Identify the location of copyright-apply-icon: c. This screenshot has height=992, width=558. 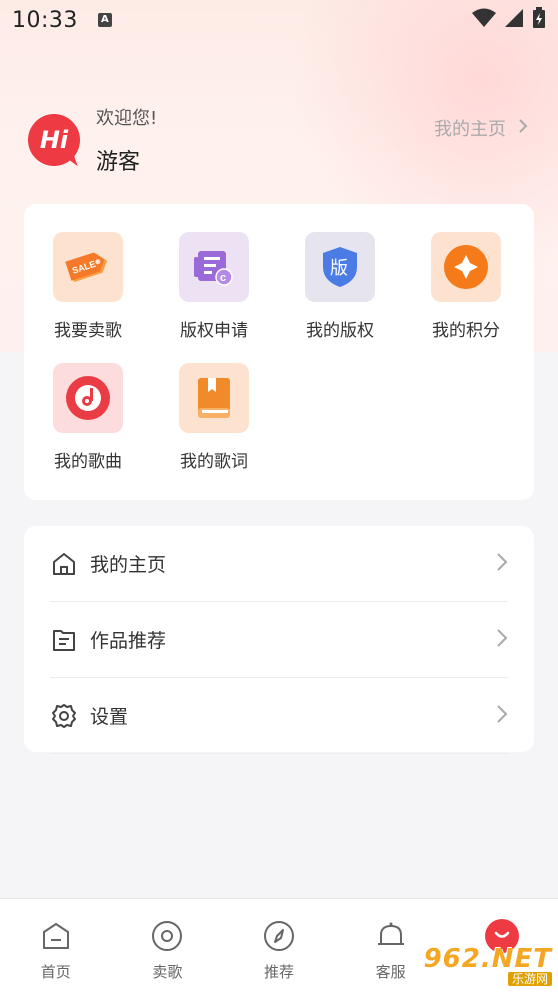
(214, 267).